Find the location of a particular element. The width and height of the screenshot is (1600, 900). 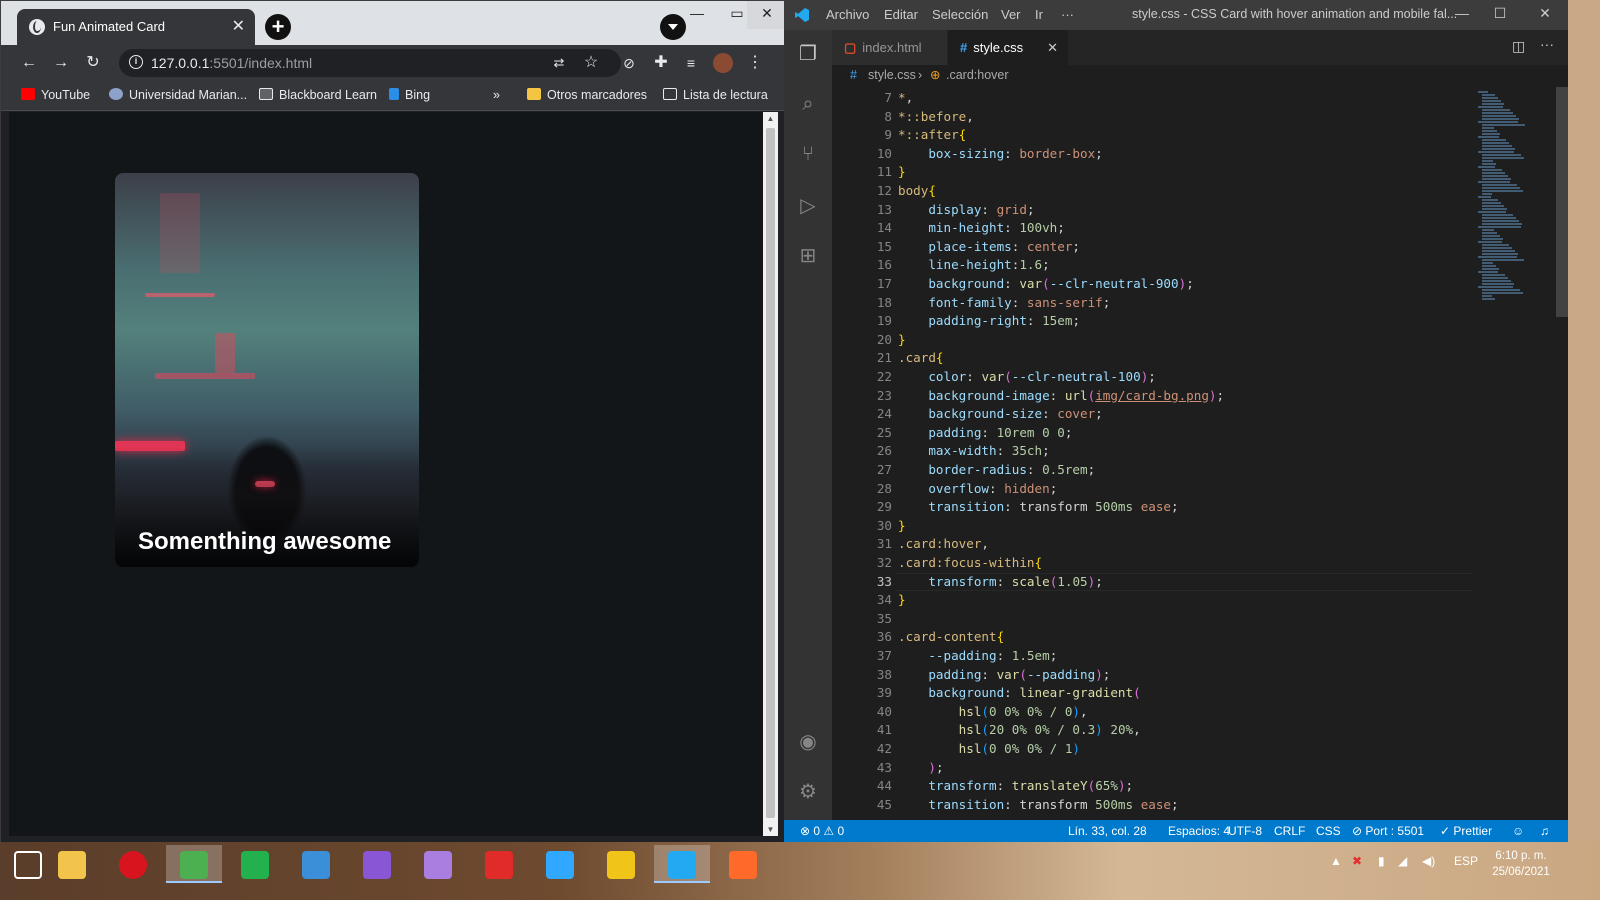

extension-blocker-icon: ⊘ is located at coordinates (629, 63).